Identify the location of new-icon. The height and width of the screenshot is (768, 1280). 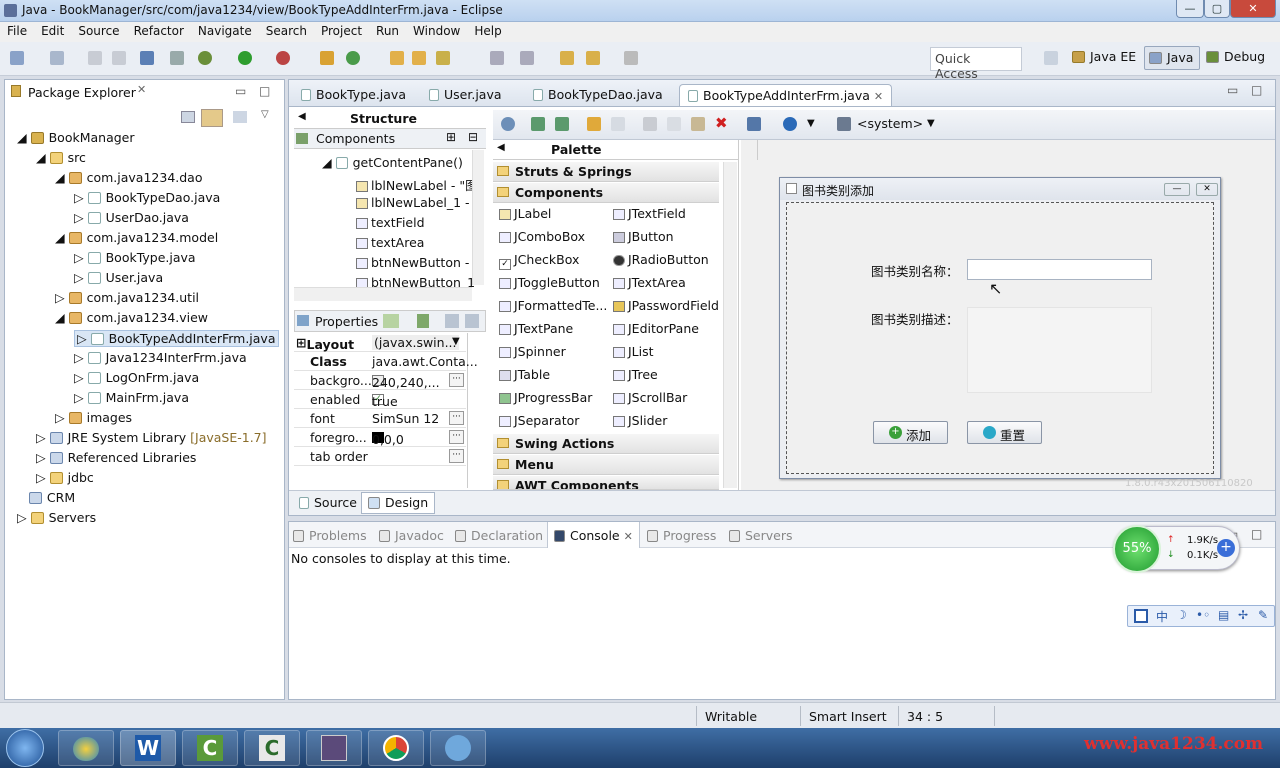
(17, 58).